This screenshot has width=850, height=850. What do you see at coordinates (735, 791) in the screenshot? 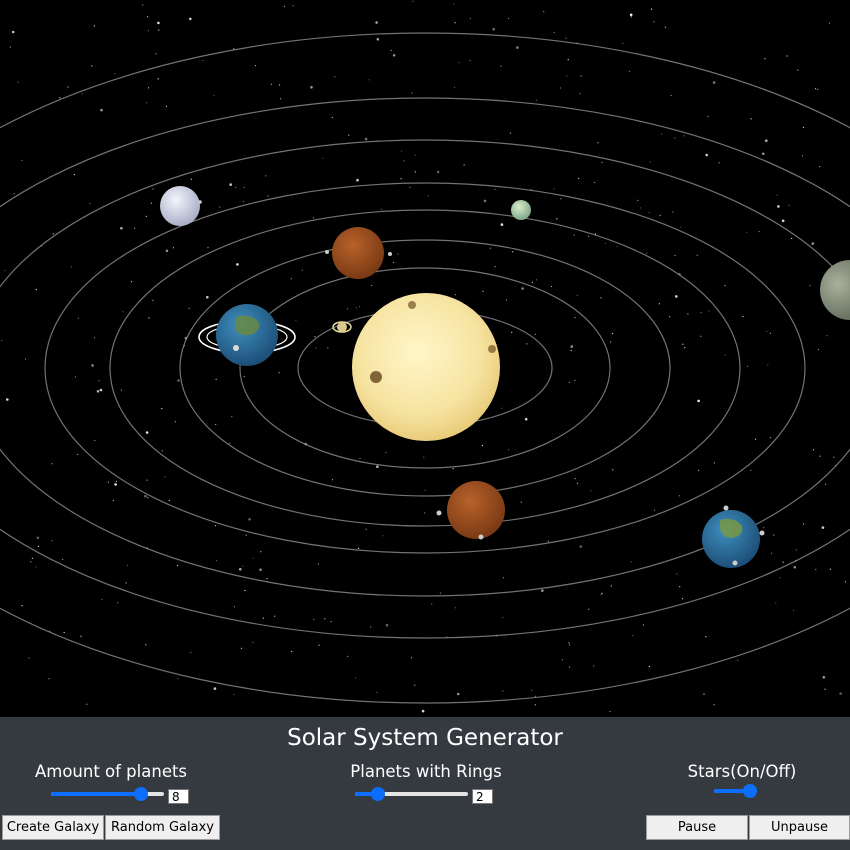
I see `stars-toggle-slider` at bounding box center [735, 791].